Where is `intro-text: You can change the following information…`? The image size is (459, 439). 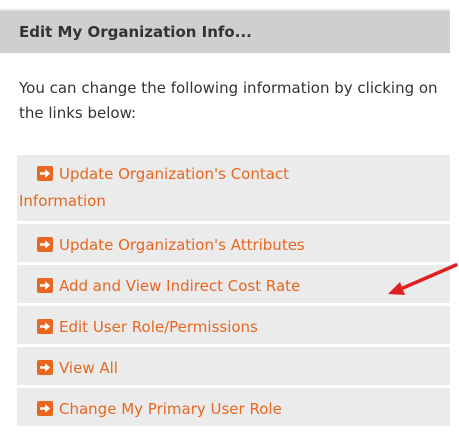 intro-text: You can change the following information… is located at coordinates (228, 100).